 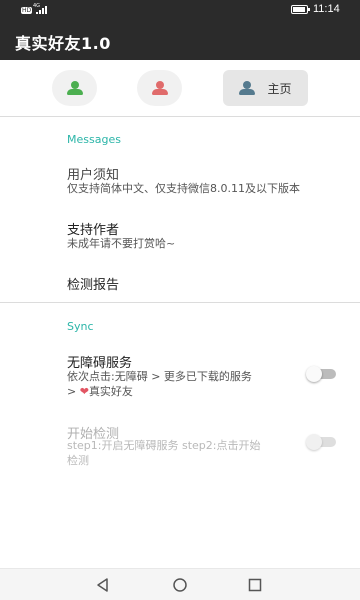 I want to click on accessibility-toggle, so click(x=321, y=374).